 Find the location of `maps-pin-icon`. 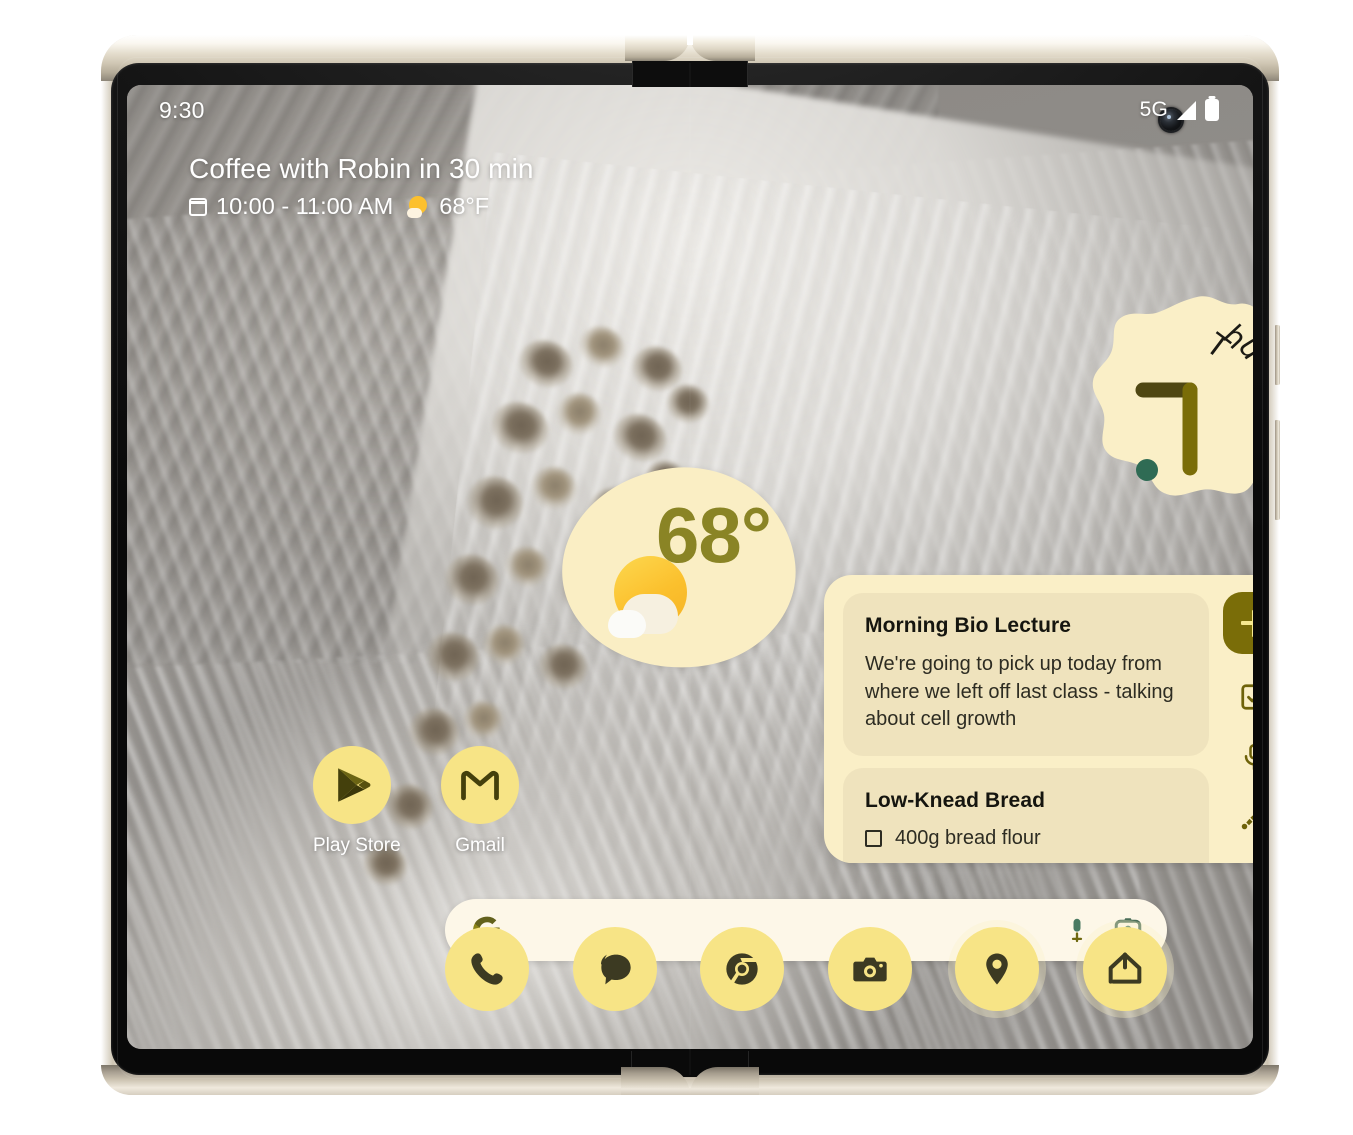

maps-pin-icon is located at coordinates (997, 969).